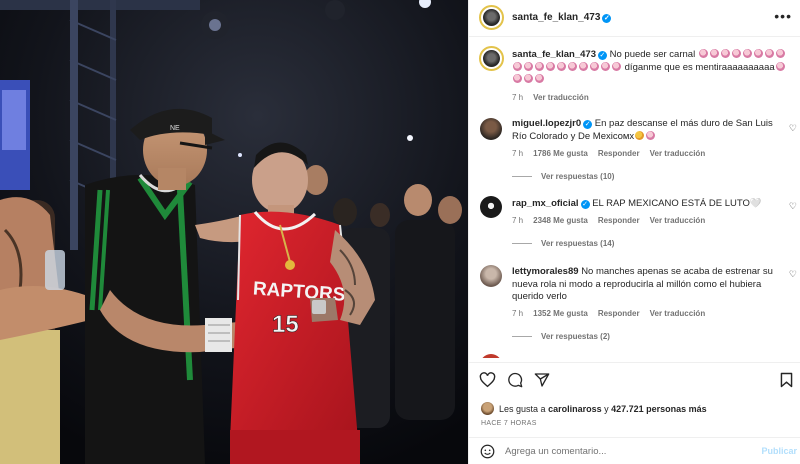  What do you see at coordinates (606, 409) in the screenshot?
I see `likes-conjunction: y` at bounding box center [606, 409].